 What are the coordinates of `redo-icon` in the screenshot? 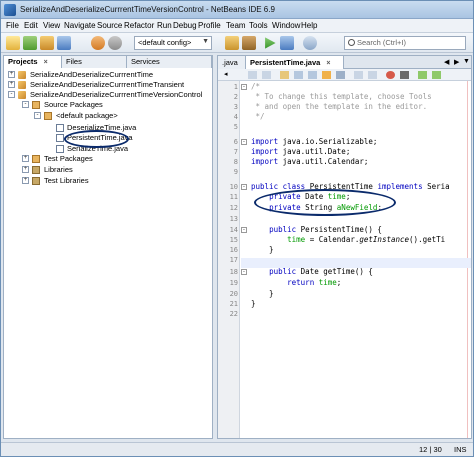 It's located at (115, 43).